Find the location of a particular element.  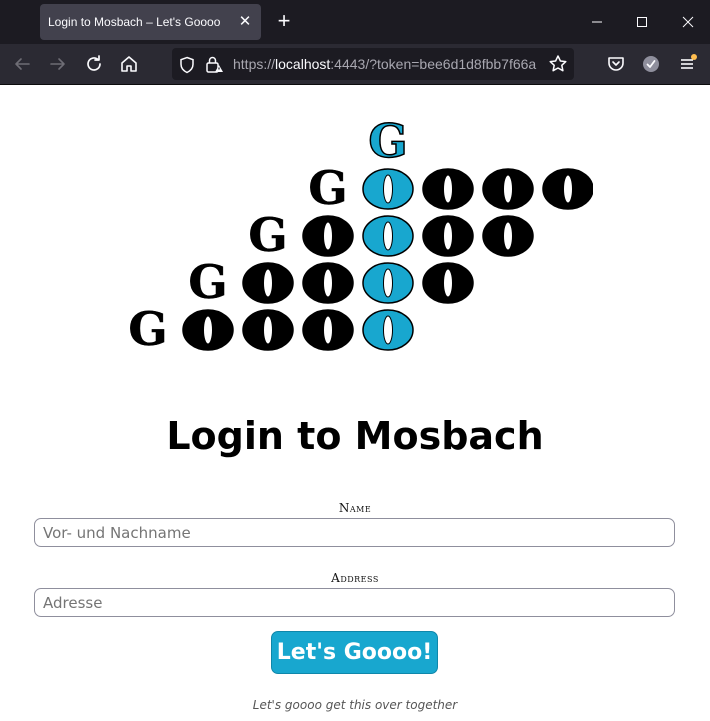

minimize-icon is located at coordinates (597, 22).